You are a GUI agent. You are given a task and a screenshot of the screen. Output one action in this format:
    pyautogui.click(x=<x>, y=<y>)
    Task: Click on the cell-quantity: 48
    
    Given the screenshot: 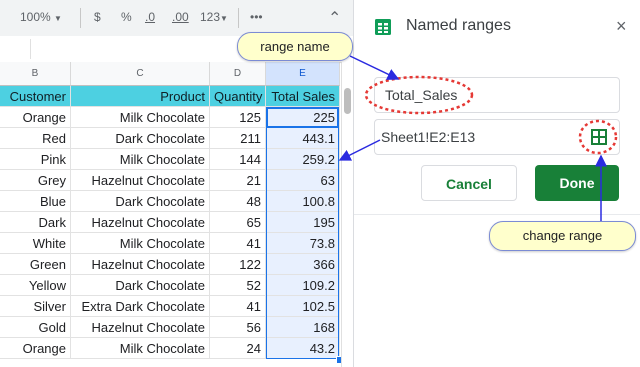 What is the action you would take?
    pyautogui.click(x=238, y=201)
    